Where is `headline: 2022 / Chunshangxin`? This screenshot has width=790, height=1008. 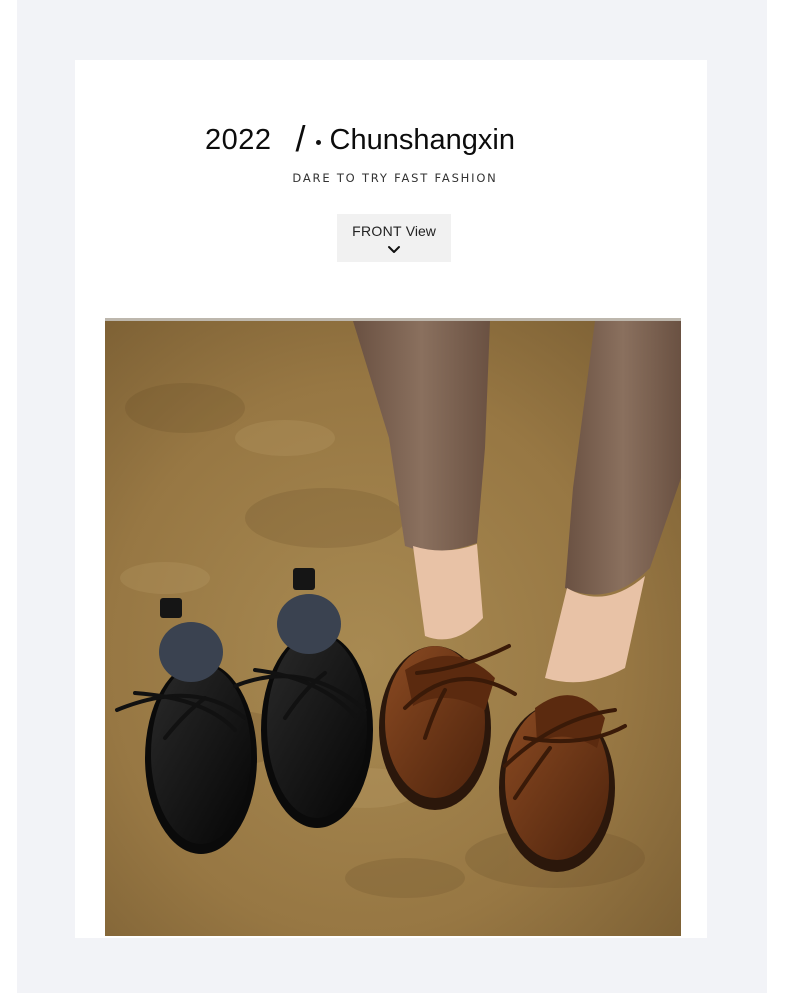 headline: 2022 / Chunshangxin is located at coordinates (360, 140).